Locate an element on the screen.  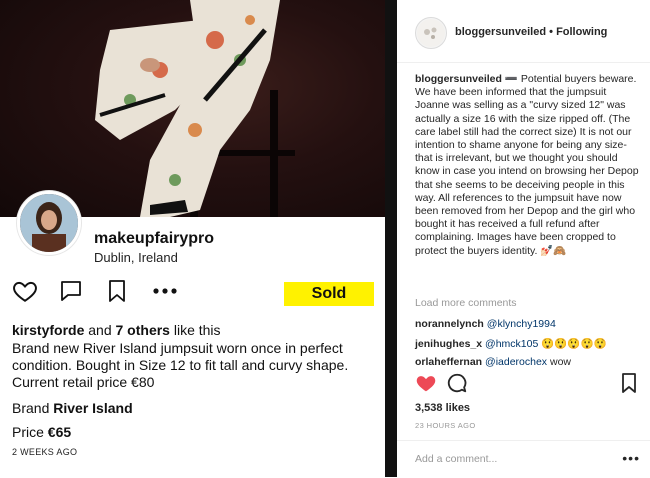
more-options-icon: ••• is located at coordinates (631, 458).